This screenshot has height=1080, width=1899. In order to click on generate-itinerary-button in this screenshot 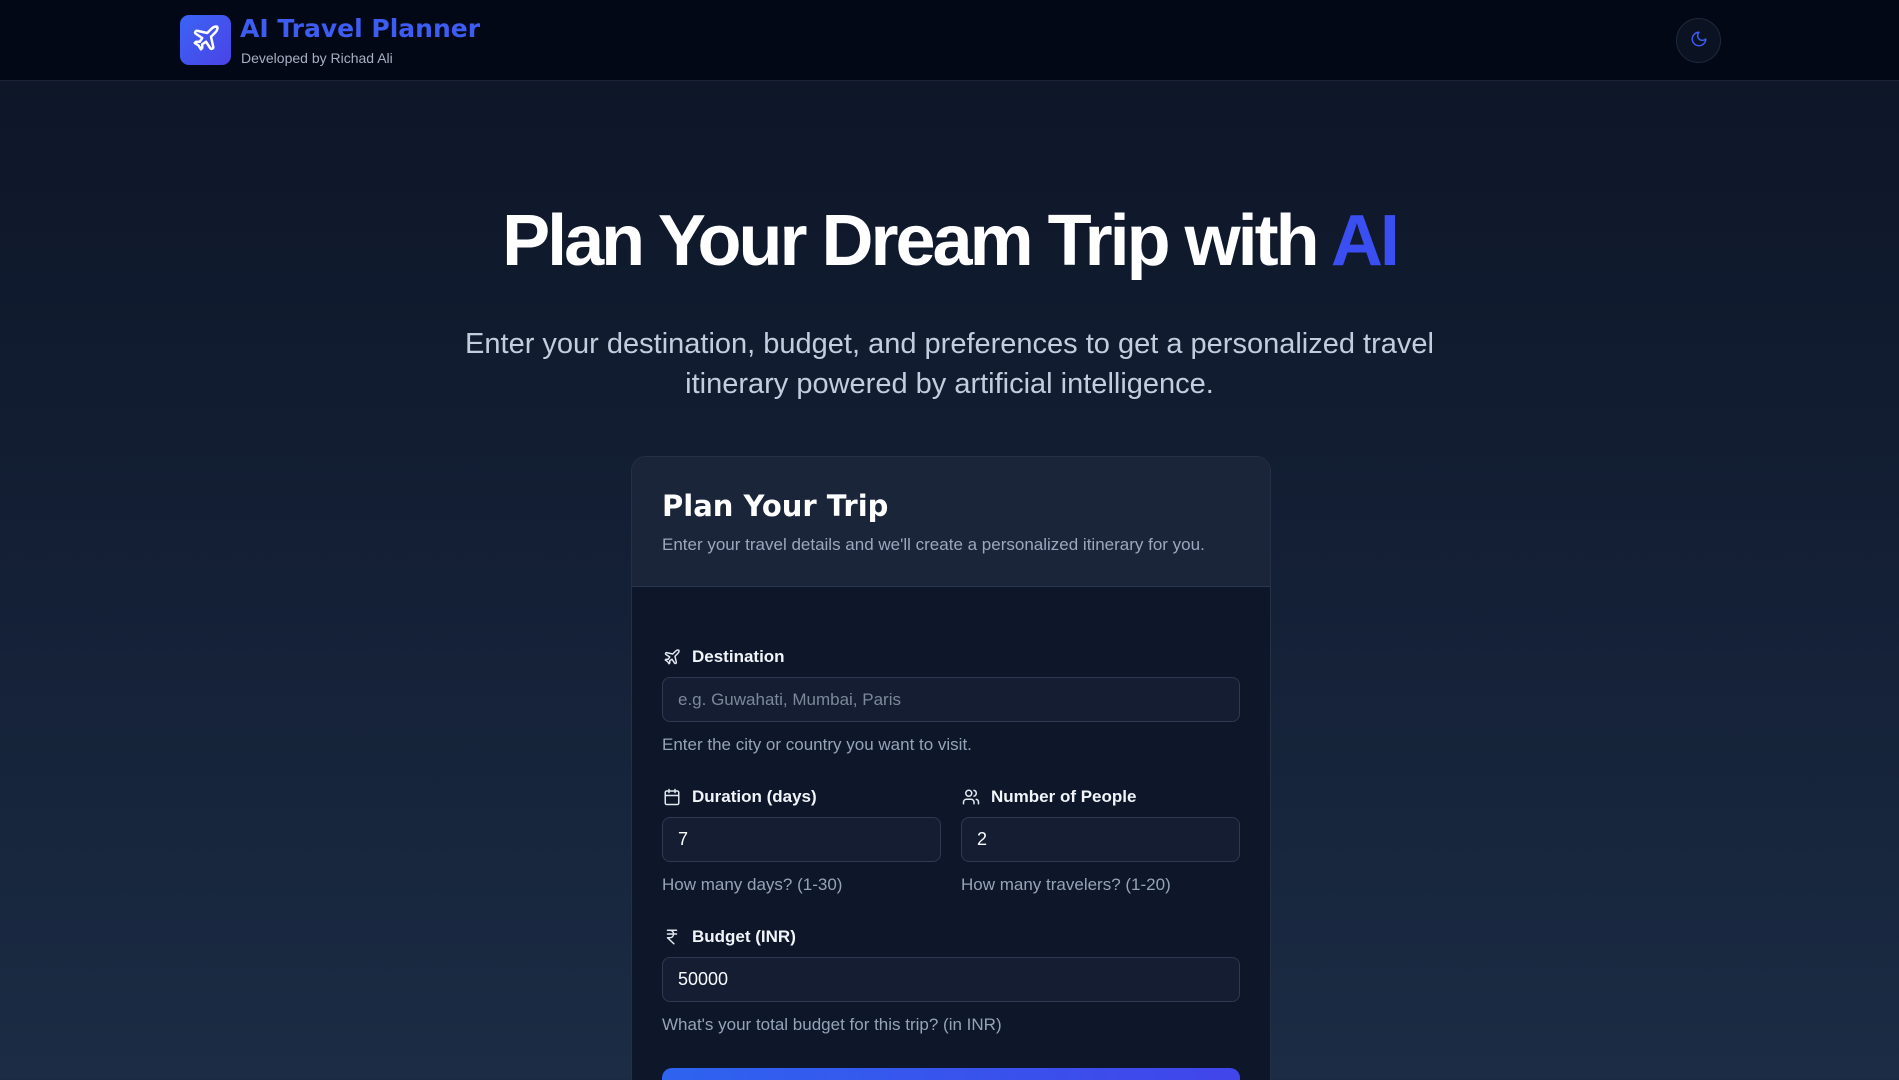, I will do `click(951, 1074)`.